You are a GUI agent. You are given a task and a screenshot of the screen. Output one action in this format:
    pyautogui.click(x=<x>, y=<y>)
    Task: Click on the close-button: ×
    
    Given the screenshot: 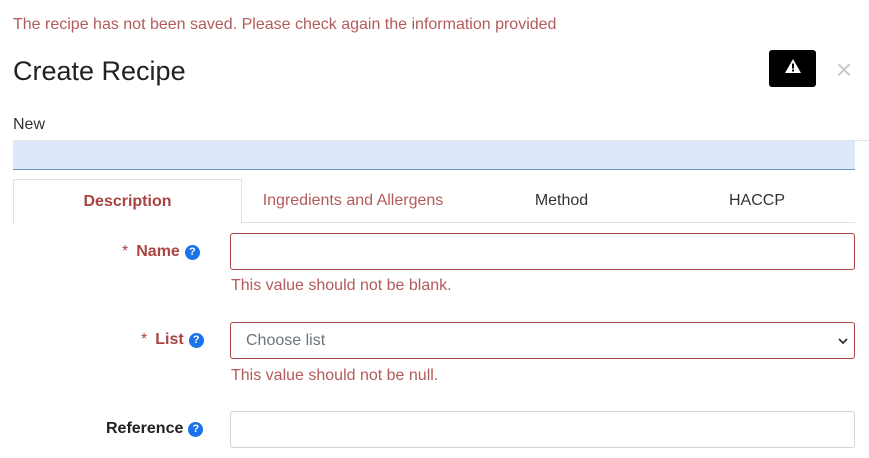 What is the action you would take?
    pyautogui.click(x=844, y=70)
    